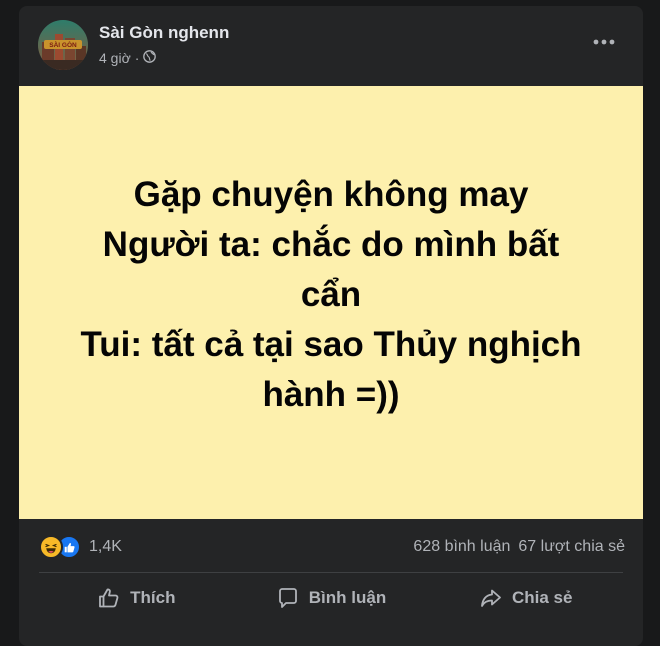  Describe the element at coordinates (331, 244) in the screenshot. I see `post-text-line: Người ta: chắc do mình bất` at that location.